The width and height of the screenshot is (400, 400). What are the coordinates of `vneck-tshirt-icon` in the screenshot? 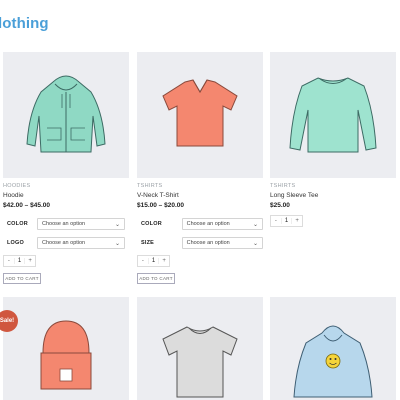 It's located at (200, 113).